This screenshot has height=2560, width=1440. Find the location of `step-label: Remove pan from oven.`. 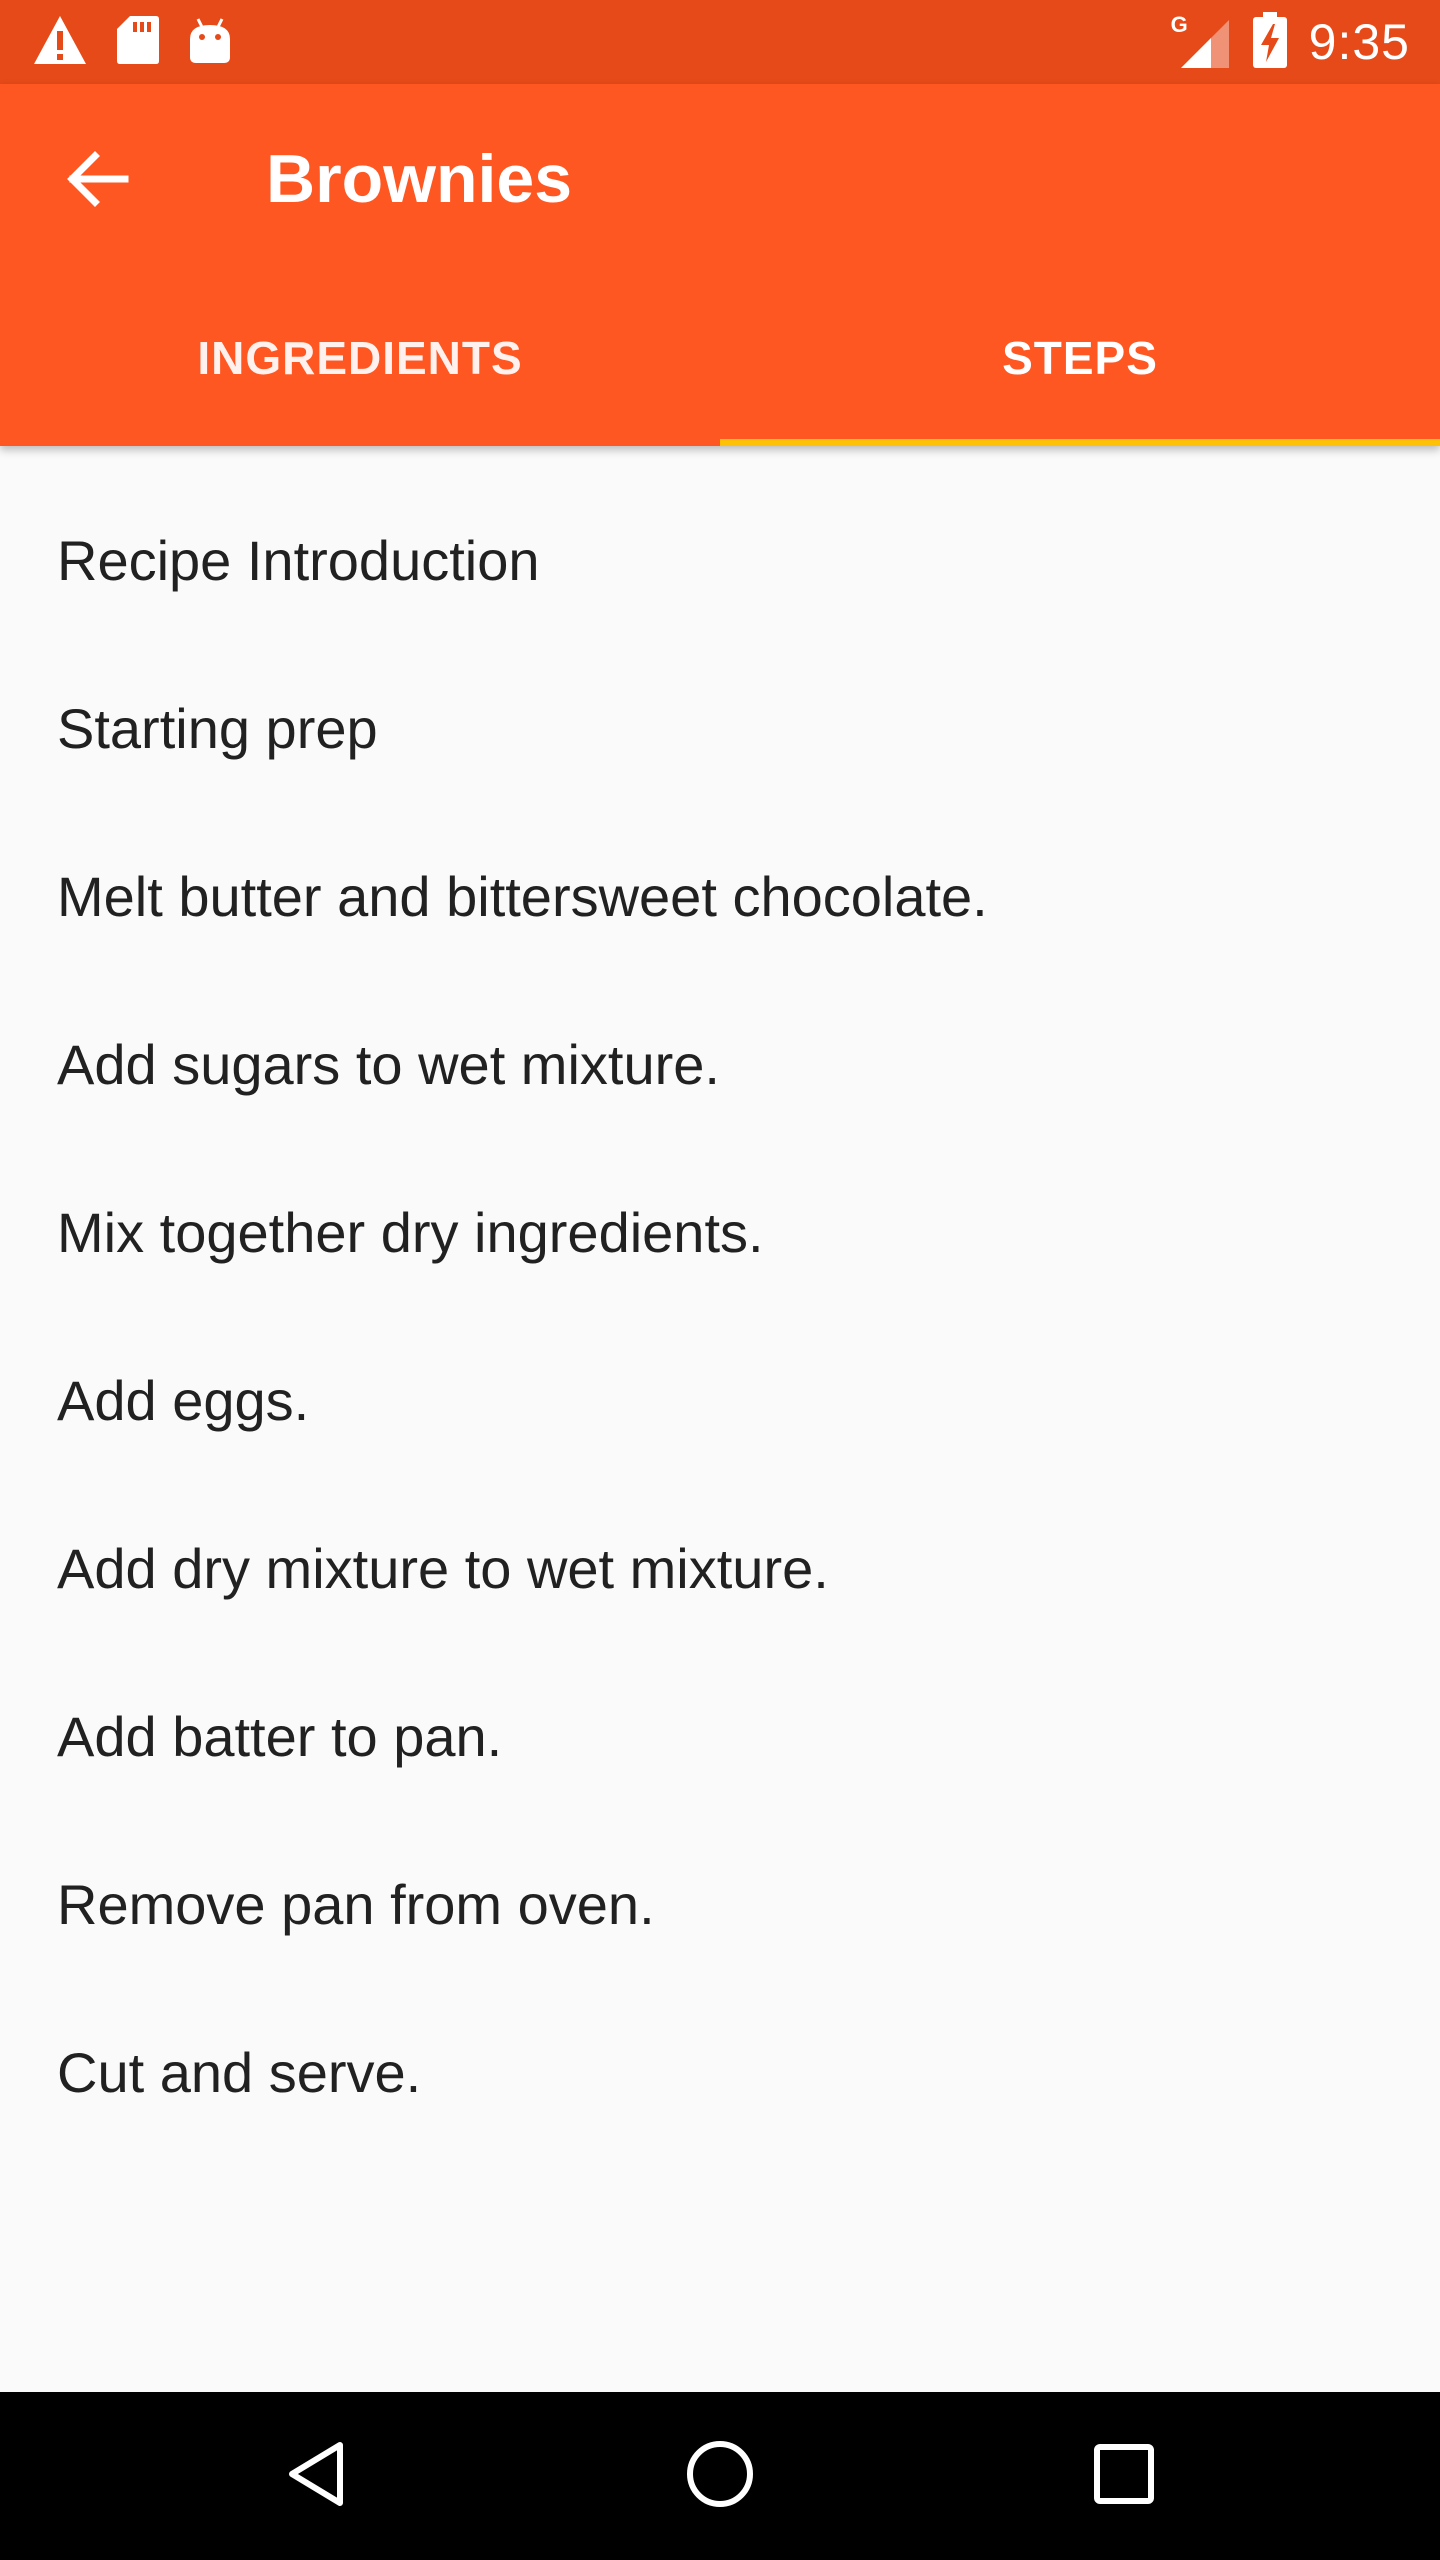

step-label: Remove pan from oven. is located at coordinates (356, 1904).